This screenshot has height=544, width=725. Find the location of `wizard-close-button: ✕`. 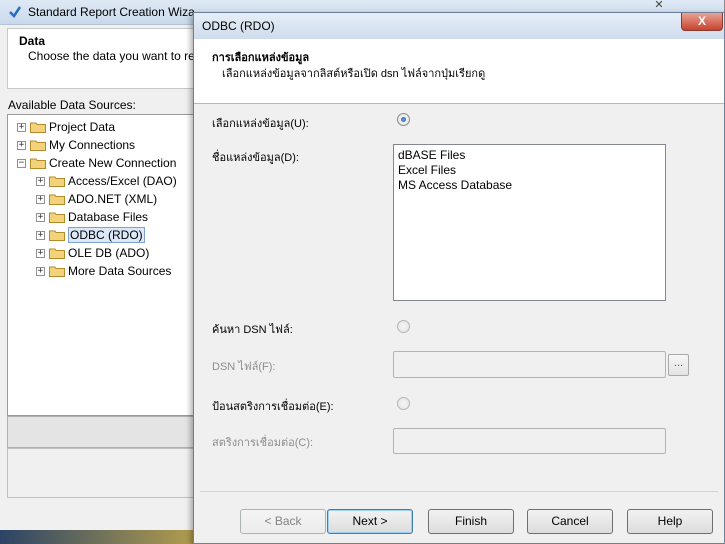

wizard-close-button: ✕ is located at coordinates (659, 6).